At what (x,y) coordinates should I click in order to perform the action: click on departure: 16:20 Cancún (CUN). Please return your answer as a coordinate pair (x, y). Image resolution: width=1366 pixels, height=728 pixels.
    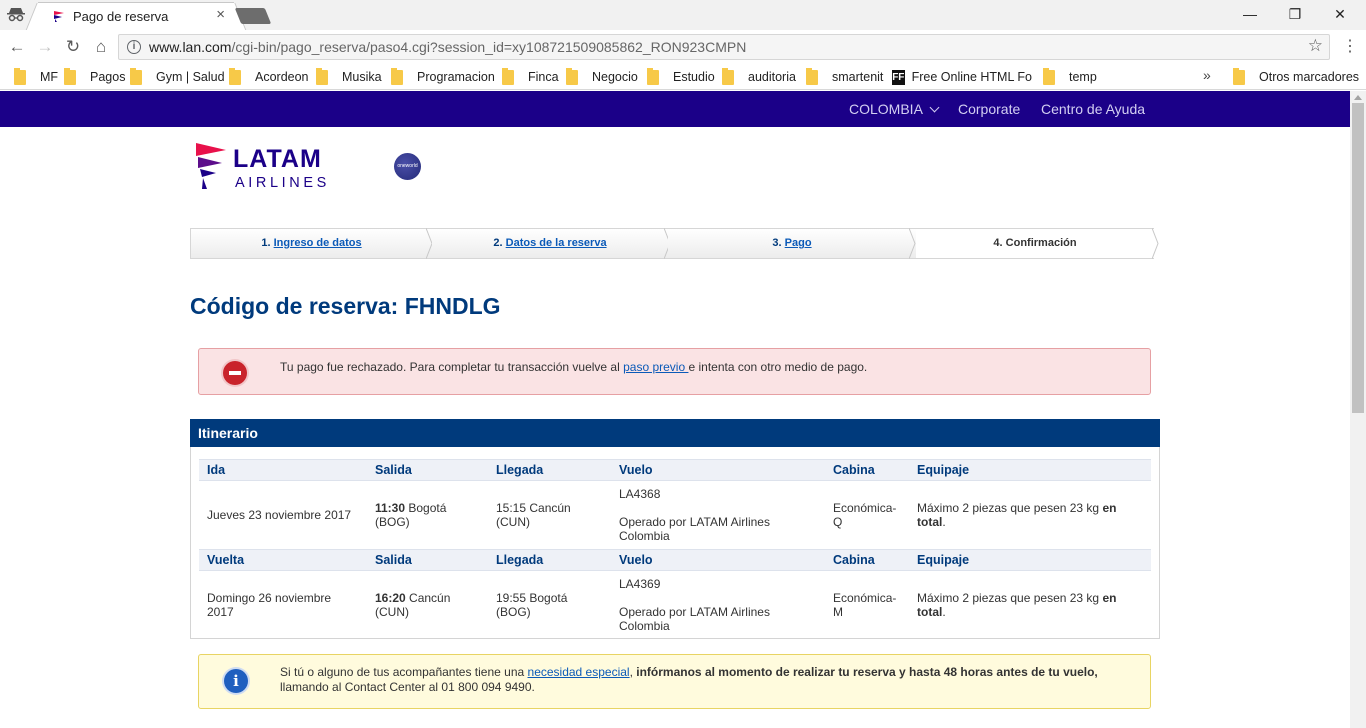
    Looking at the image, I should click on (413, 605).